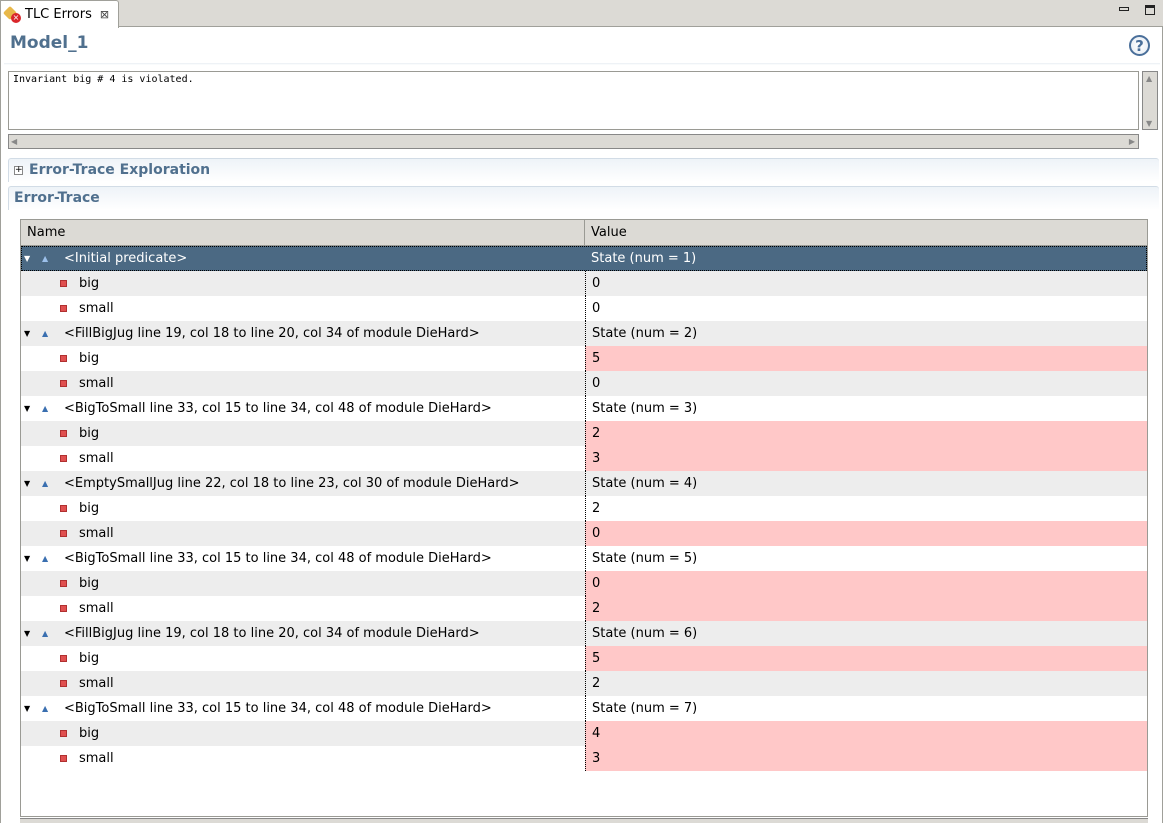 Image resolution: width=1163 pixels, height=823 pixels. Describe the element at coordinates (1150, 10) in the screenshot. I see `maximize-button` at that location.